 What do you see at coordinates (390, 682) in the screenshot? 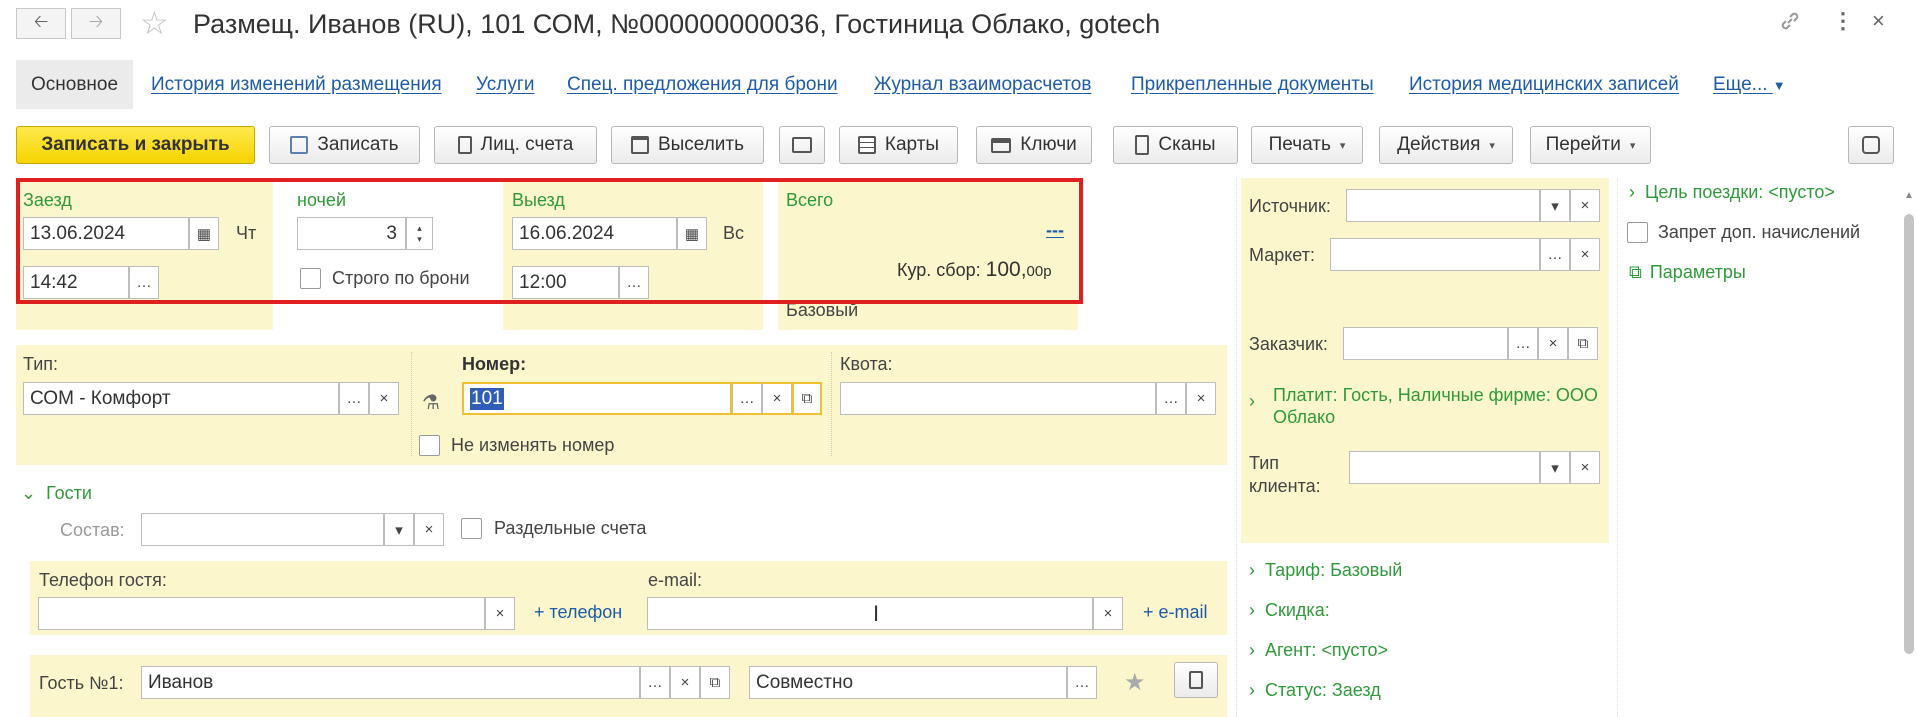
I see `guest1-name-field: Иванов` at bounding box center [390, 682].